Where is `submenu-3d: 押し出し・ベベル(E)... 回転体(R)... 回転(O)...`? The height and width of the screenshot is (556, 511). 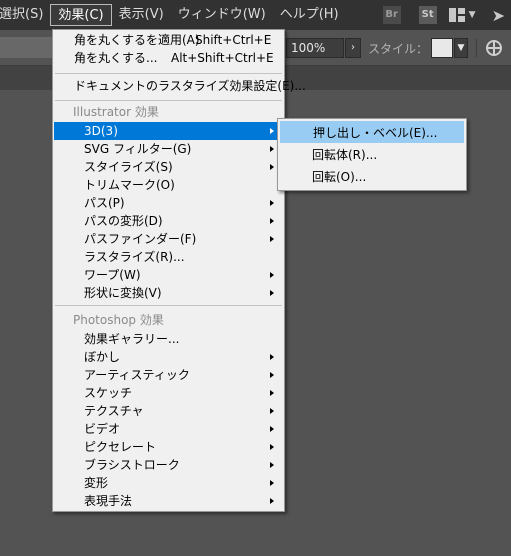
submenu-3d: 押し出し・ベベル(E)... 回転体(R)... 回転(O)... is located at coordinates (372, 154).